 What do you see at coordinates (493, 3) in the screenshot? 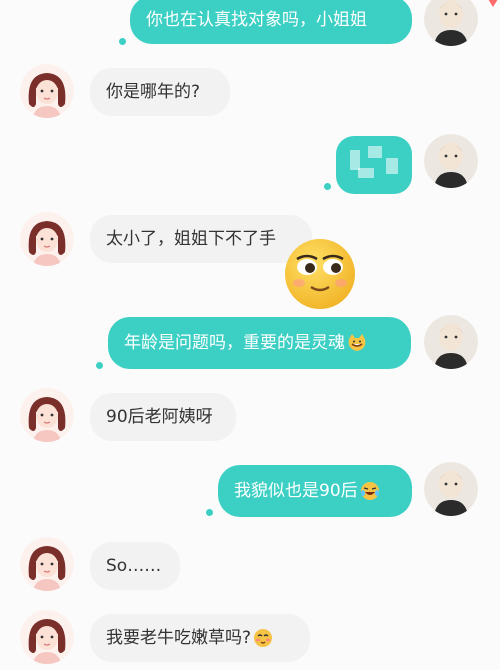
I see `heart-icon` at bounding box center [493, 3].